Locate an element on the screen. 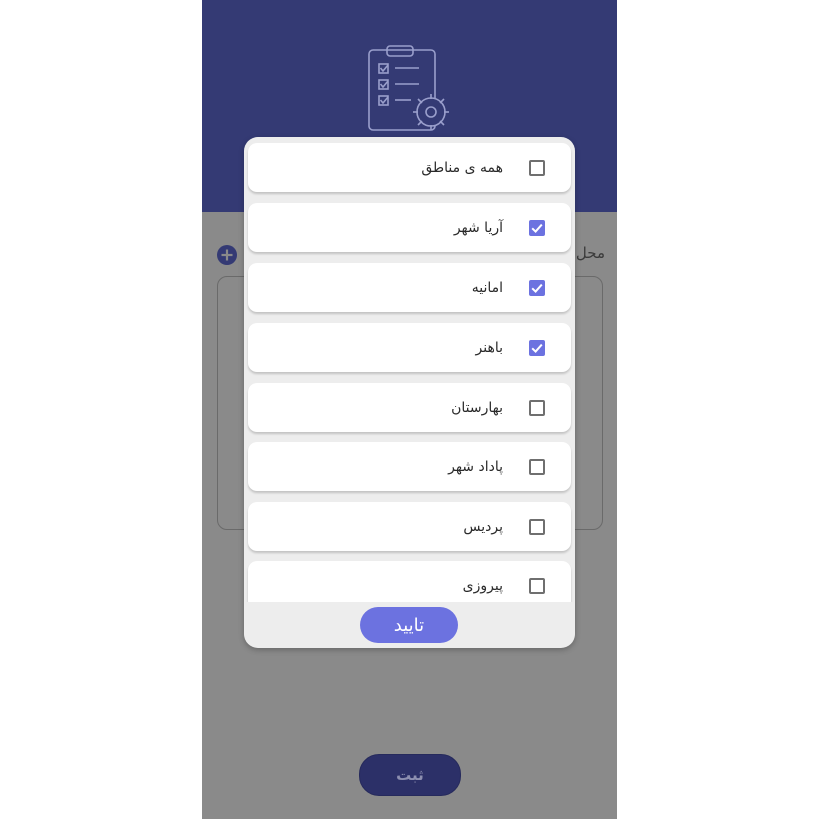  list-item-label: آریا شهر is located at coordinates (478, 227).